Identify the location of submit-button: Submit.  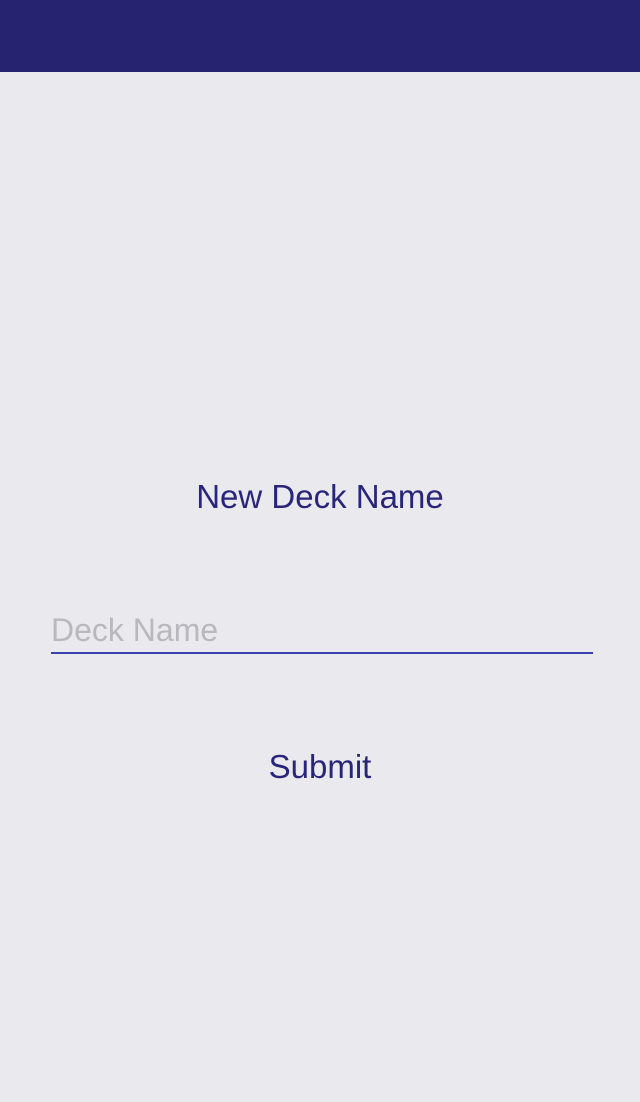
(320, 767).